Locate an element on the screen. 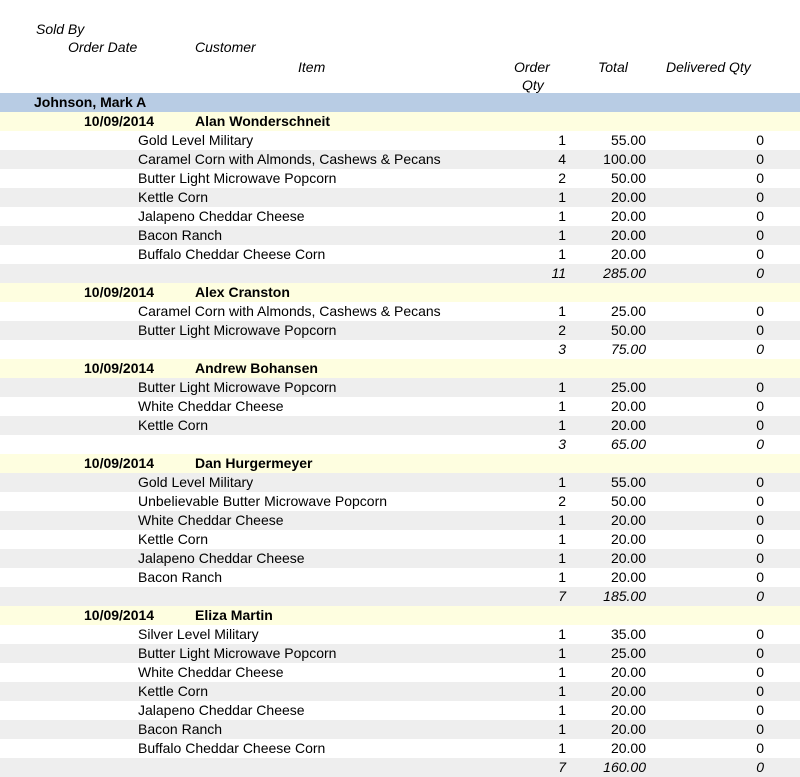 This screenshot has height=777, width=800. item-total: 35.00 is located at coordinates (628, 634).